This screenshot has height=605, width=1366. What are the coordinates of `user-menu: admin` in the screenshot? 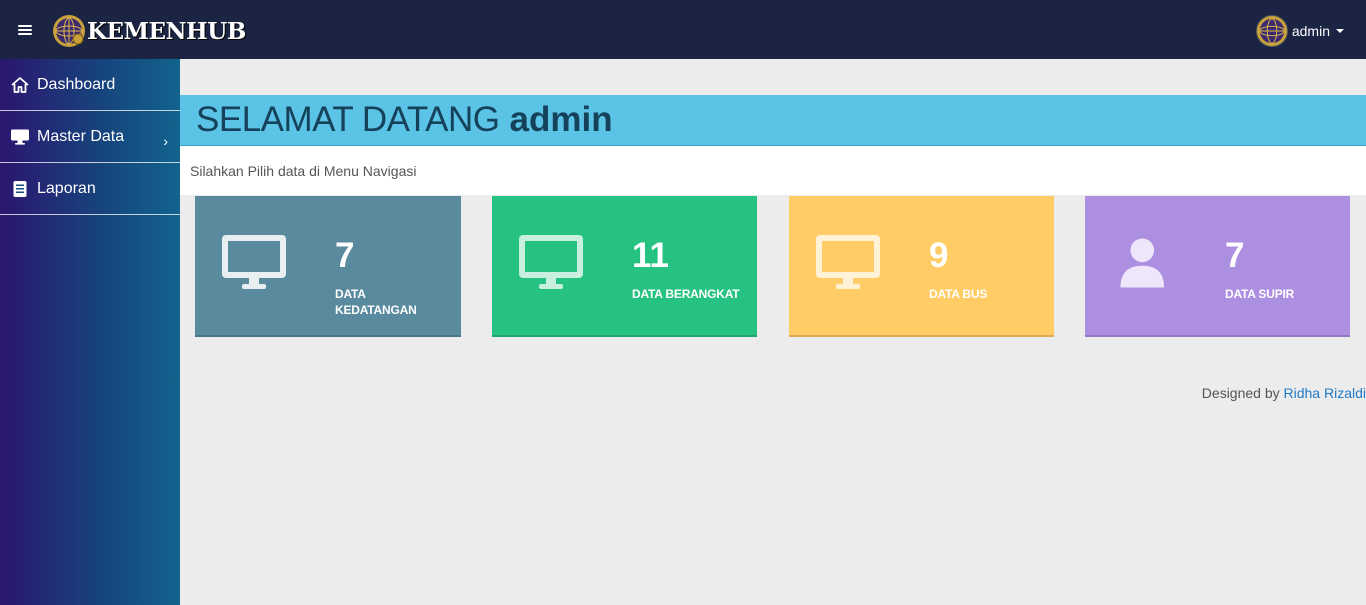 It's located at (1299, 31).